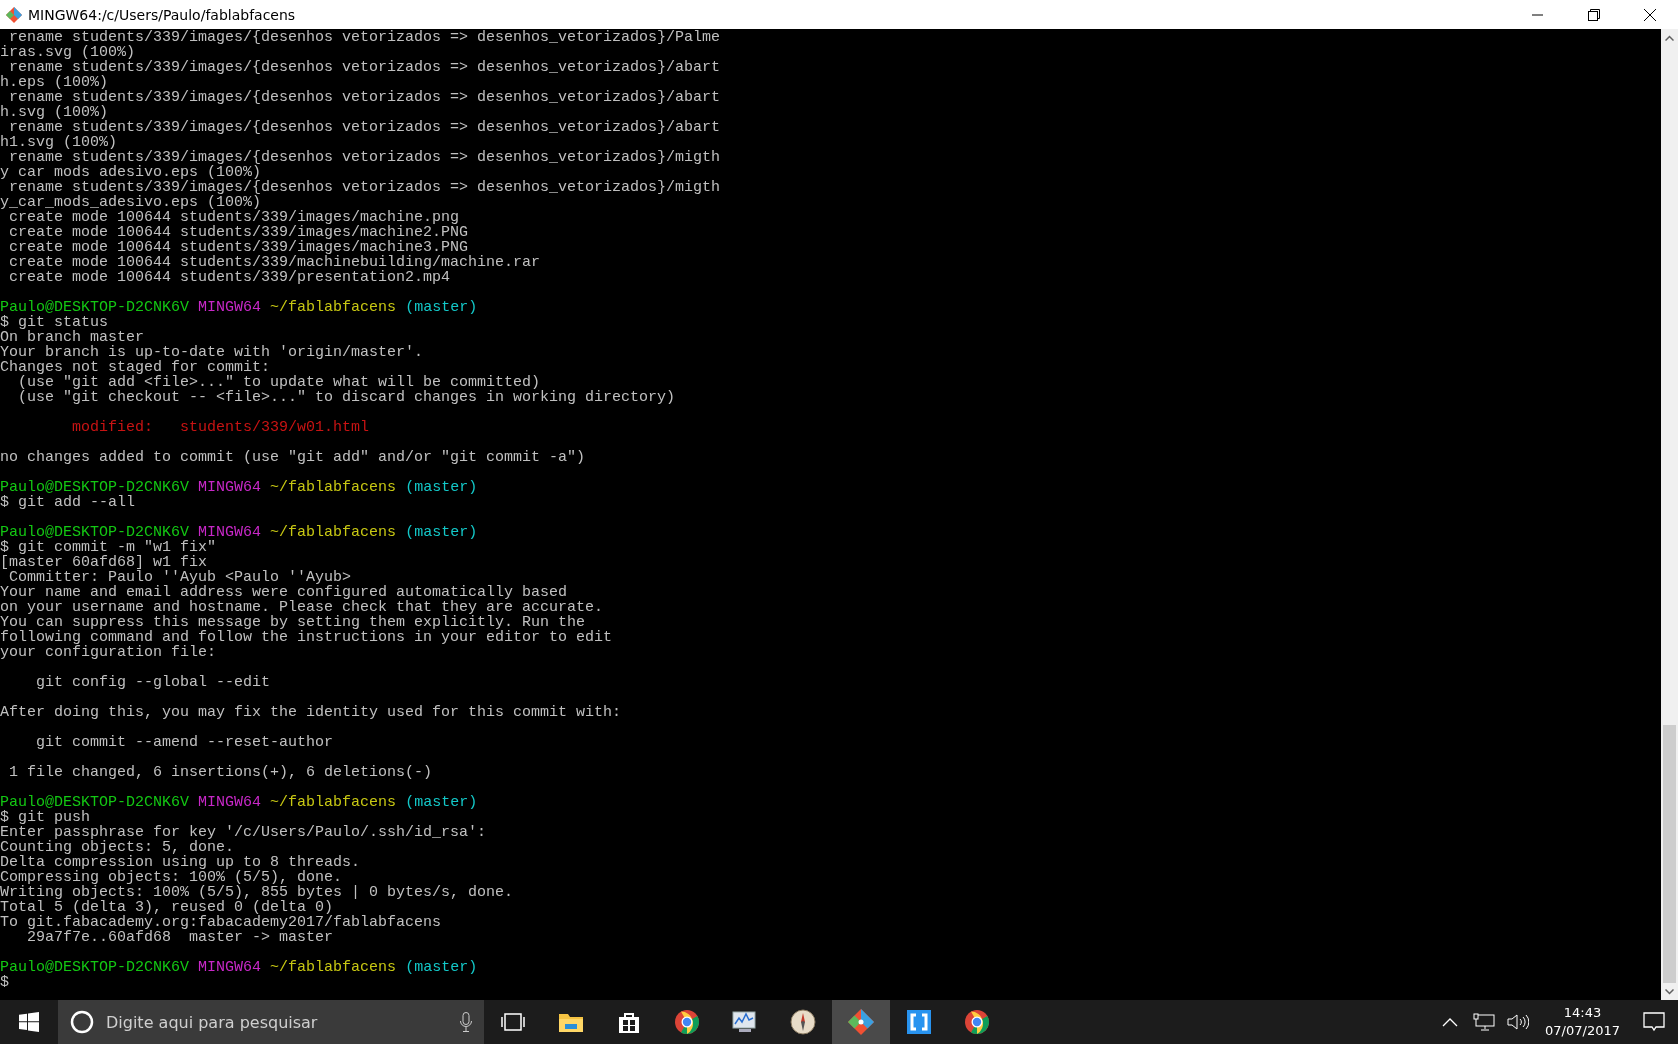 The image size is (1678, 1044). I want to click on task-view-icon, so click(513, 1022).